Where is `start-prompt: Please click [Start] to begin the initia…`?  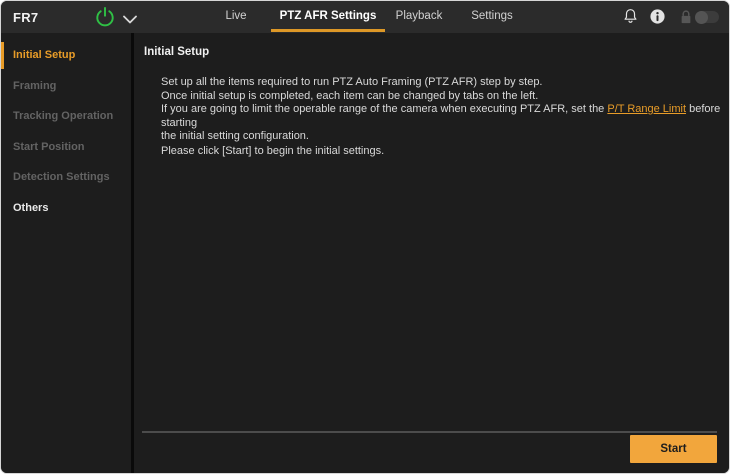
start-prompt: Please click [Start] to begin the initia… is located at coordinates (273, 151).